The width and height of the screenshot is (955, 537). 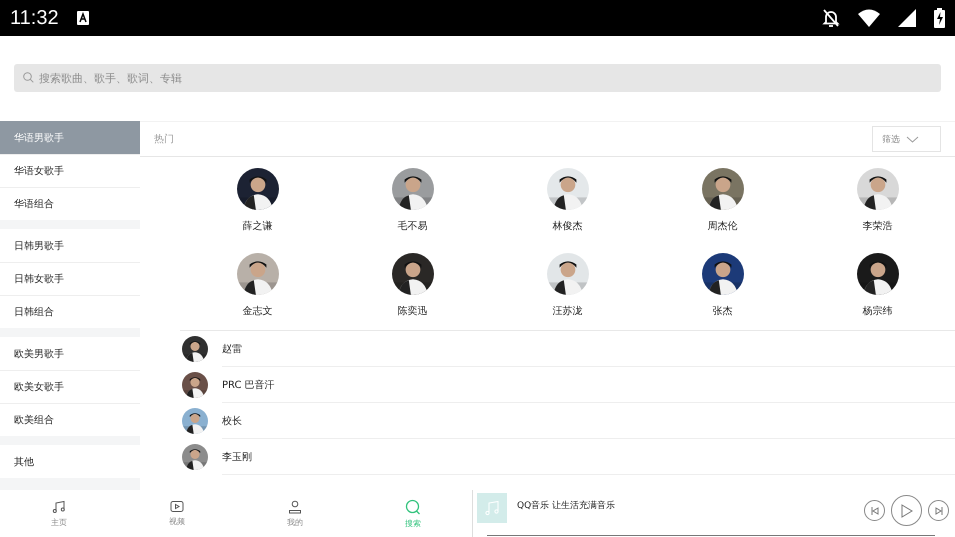 What do you see at coordinates (877, 311) in the screenshot?
I see `singer-name: 杨宗纬` at bounding box center [877, 311].